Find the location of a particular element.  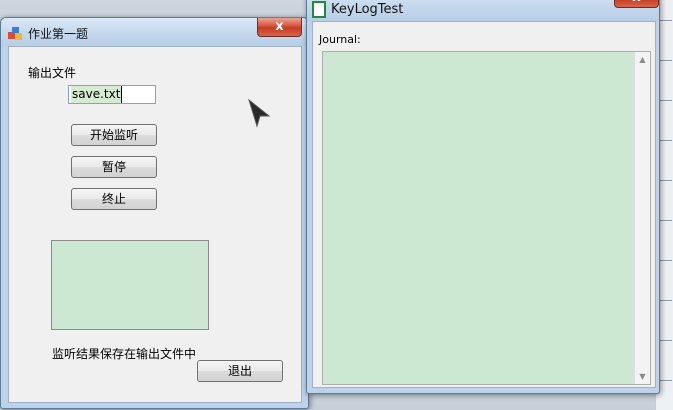

mouse-cursor-icon is located at coordinates (259, 113).